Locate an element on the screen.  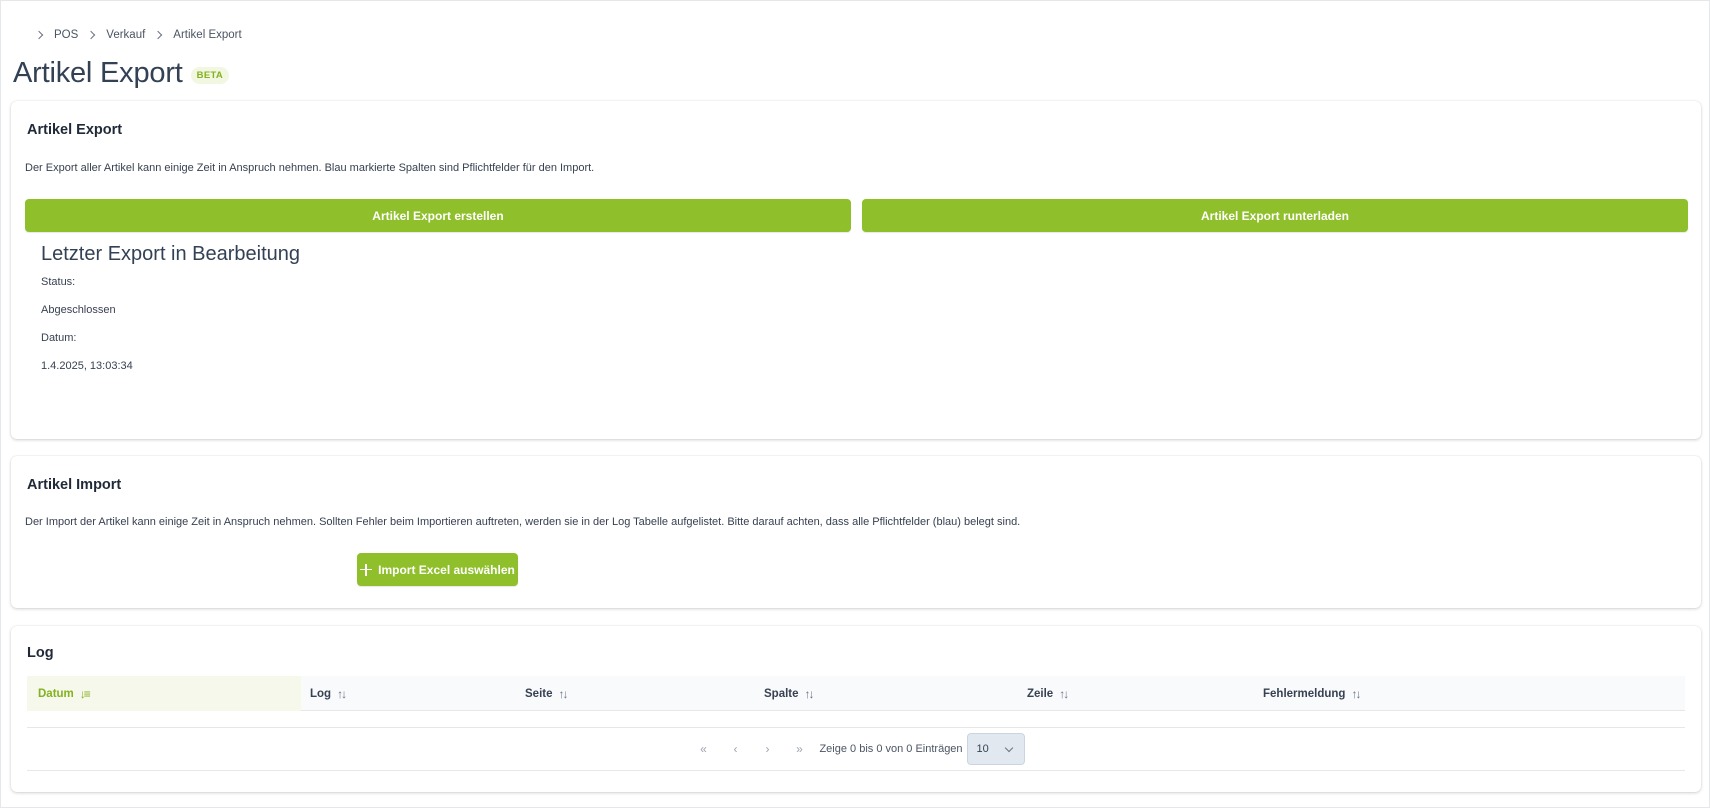
breadcrumb-item-pos: POS is located at coordinates (66, 35).